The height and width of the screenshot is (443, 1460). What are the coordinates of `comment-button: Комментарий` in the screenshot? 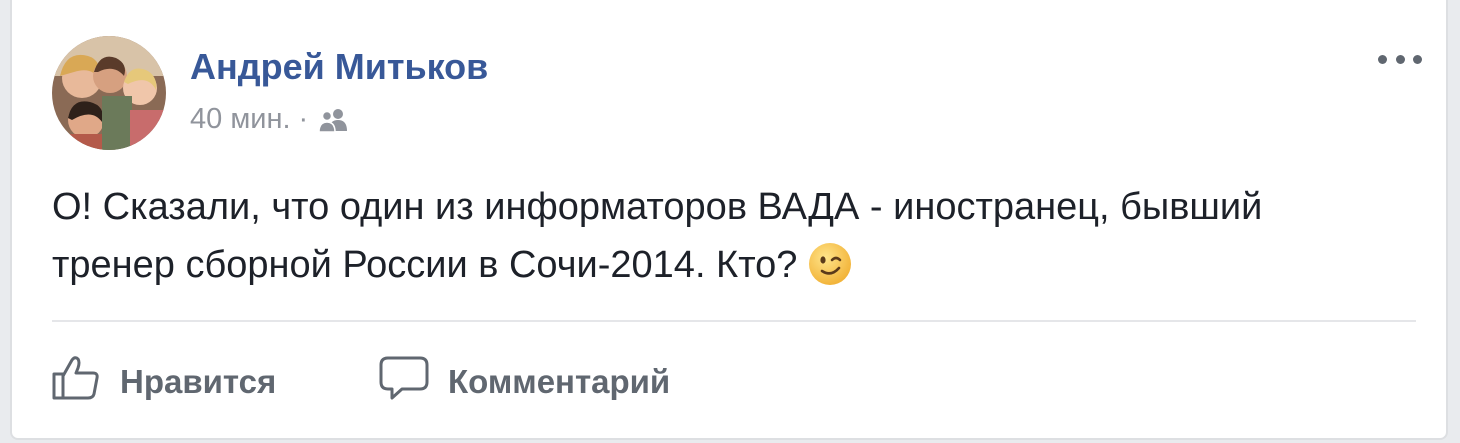 It's located at (524, 382).